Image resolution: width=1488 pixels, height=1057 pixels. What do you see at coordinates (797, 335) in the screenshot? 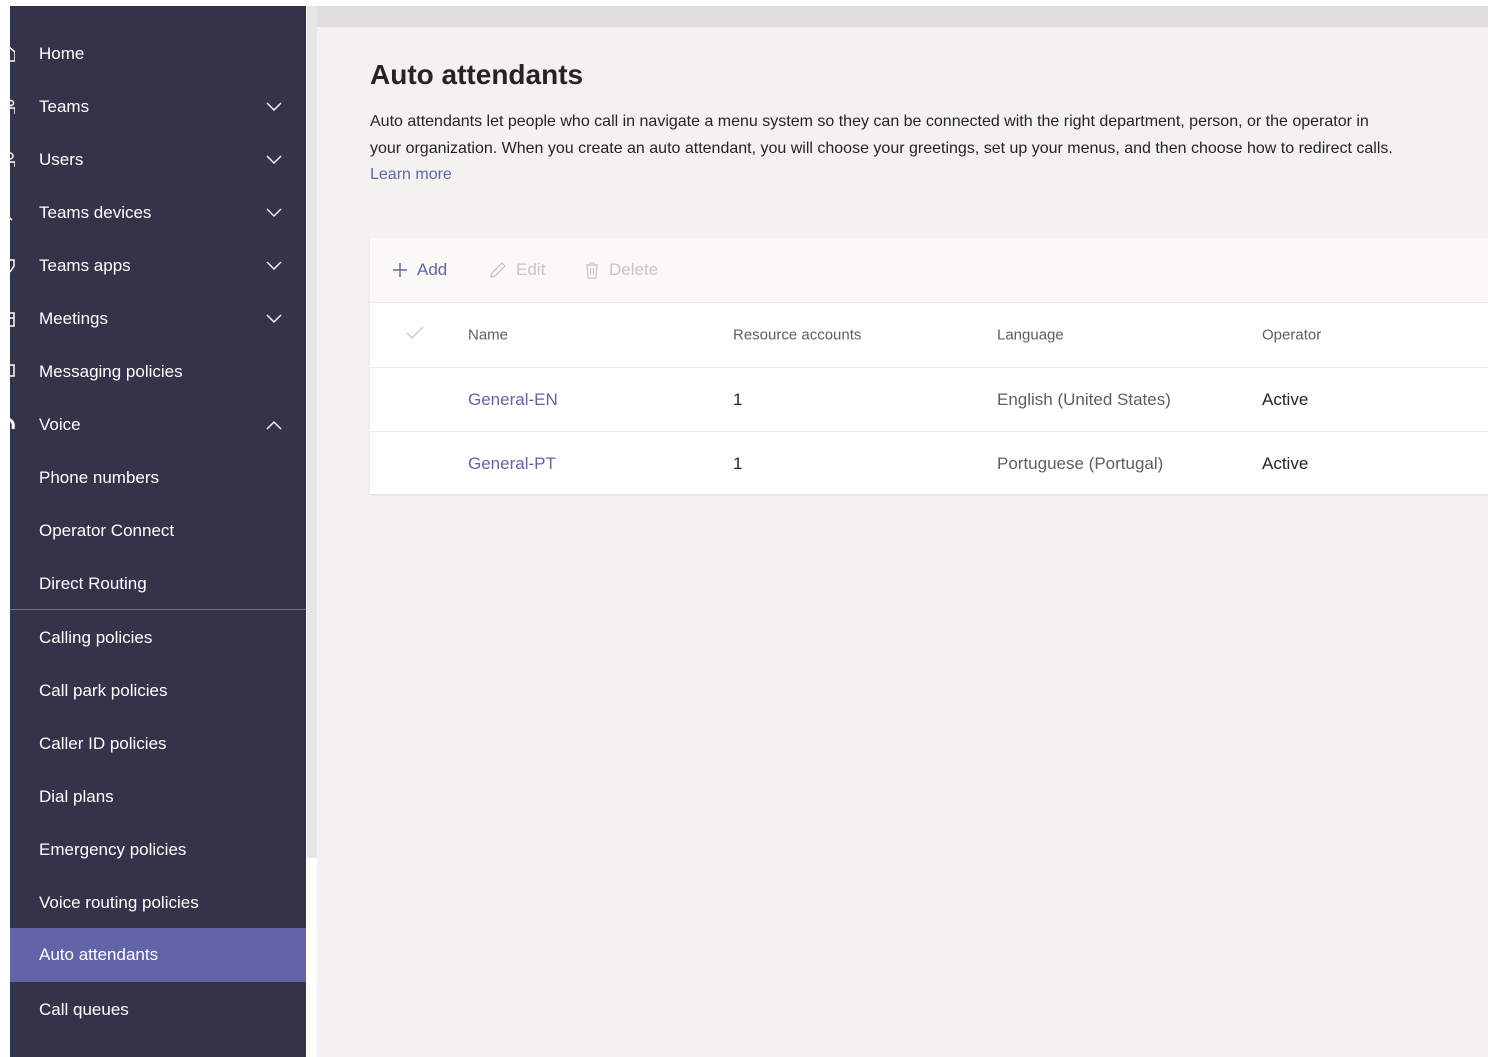
I see `column-header-resource-accounts: Resource accounts` at bounding box center [797, 335].